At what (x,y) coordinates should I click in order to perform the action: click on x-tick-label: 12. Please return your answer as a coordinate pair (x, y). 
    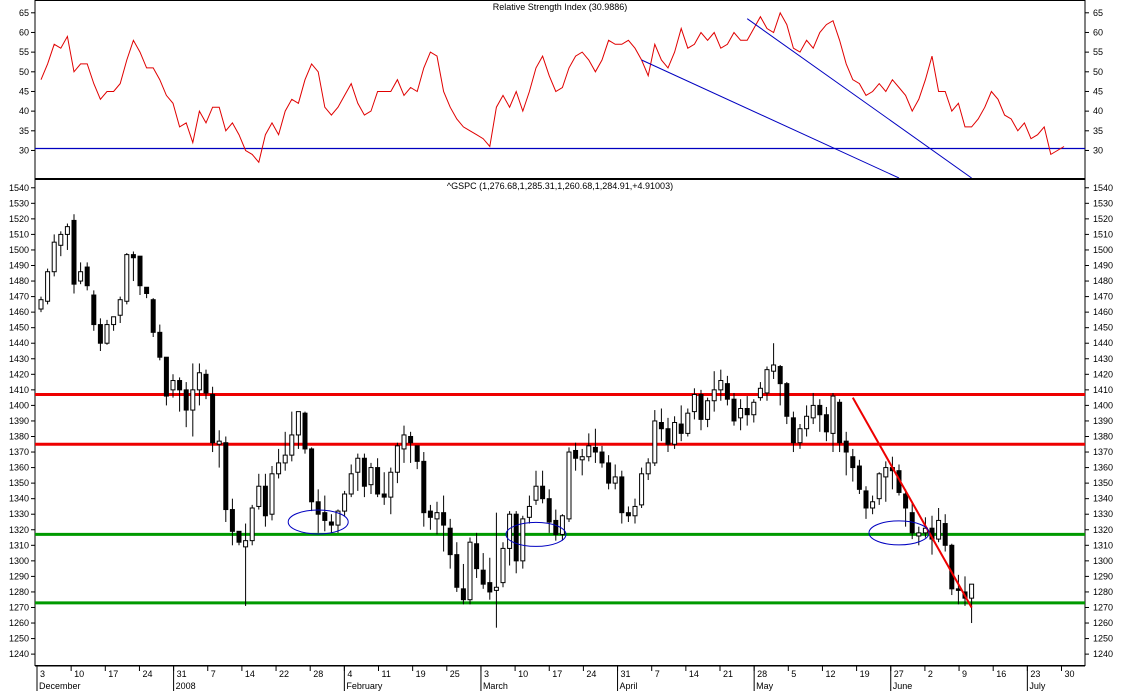
    Looking at the image, I should click on (830, 674).